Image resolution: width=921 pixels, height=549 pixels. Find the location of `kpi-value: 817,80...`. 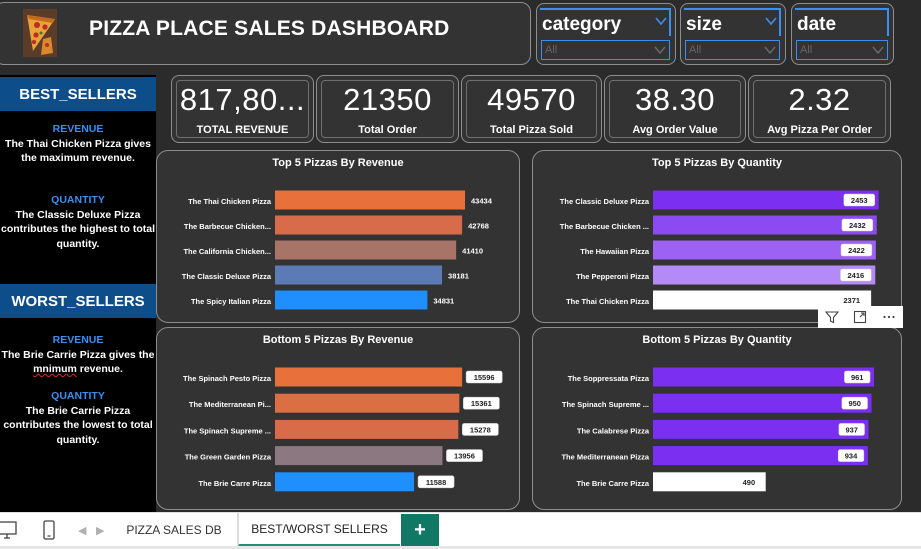

kpi-value: 817,80... is located at coordinates (242, 99).